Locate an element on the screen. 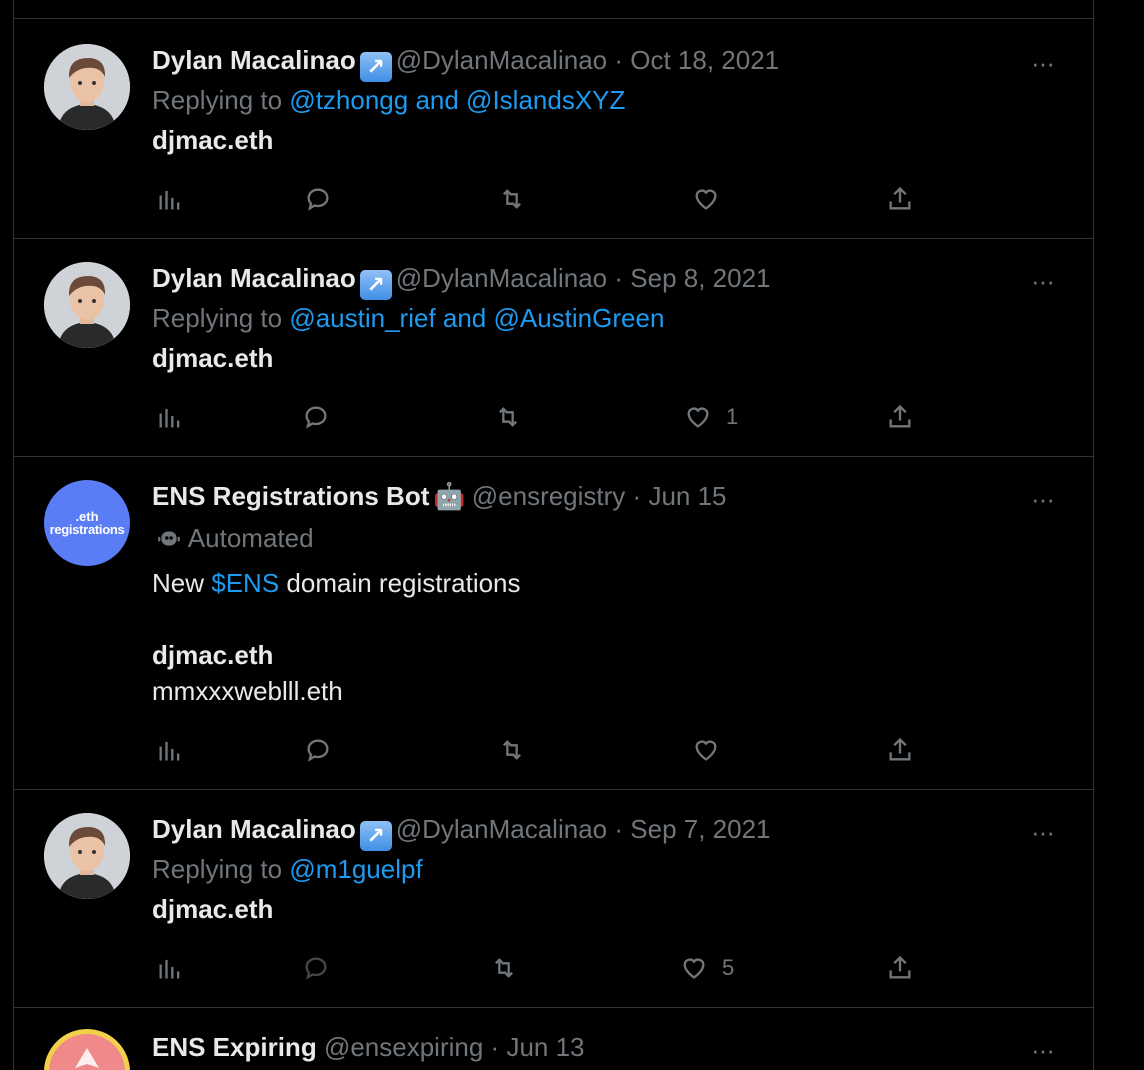 The image size is (1144, 1070). robot-emoji-icon: 🤖 is located at coordinates (449, 496).